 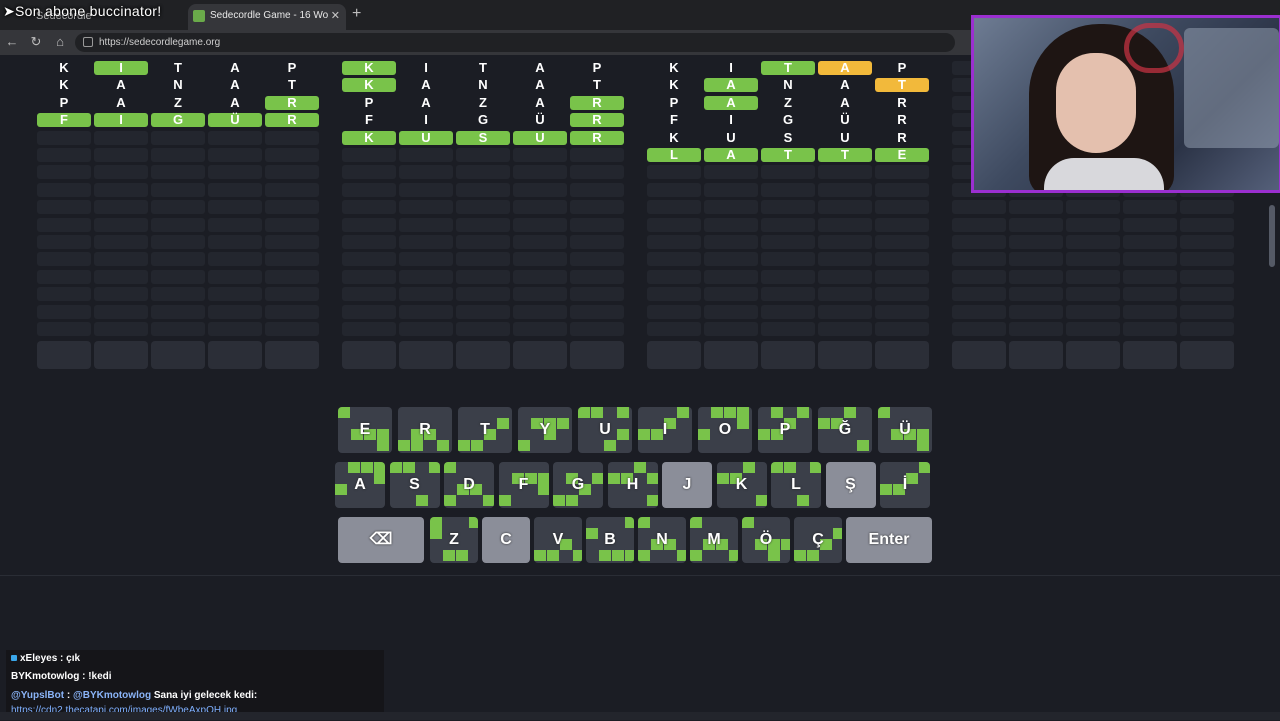 I want to click on key-i: I, so click(x=665, y=430).